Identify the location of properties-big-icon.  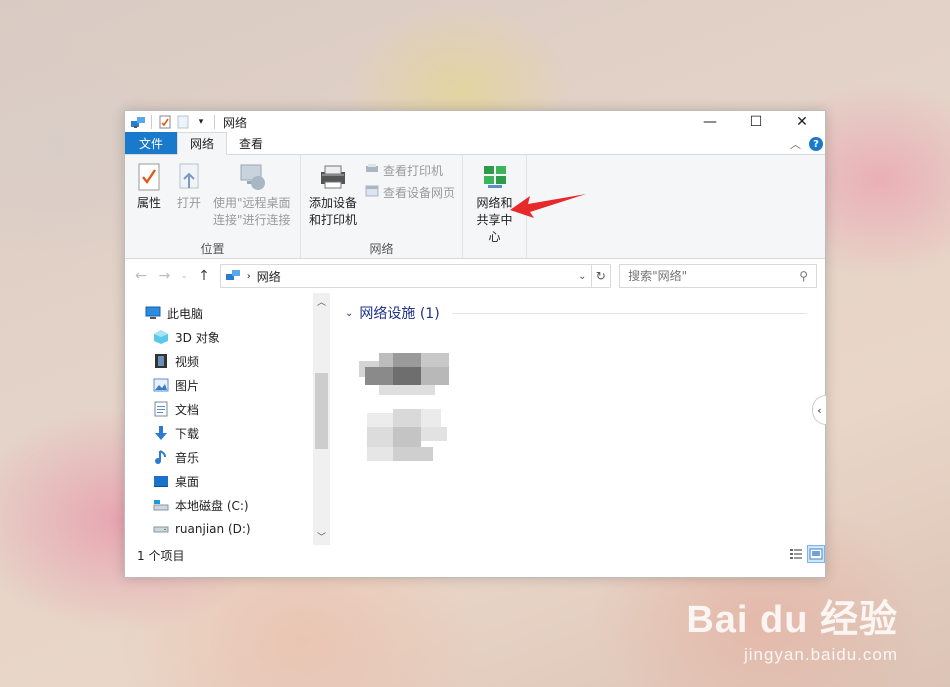
(149, 177).